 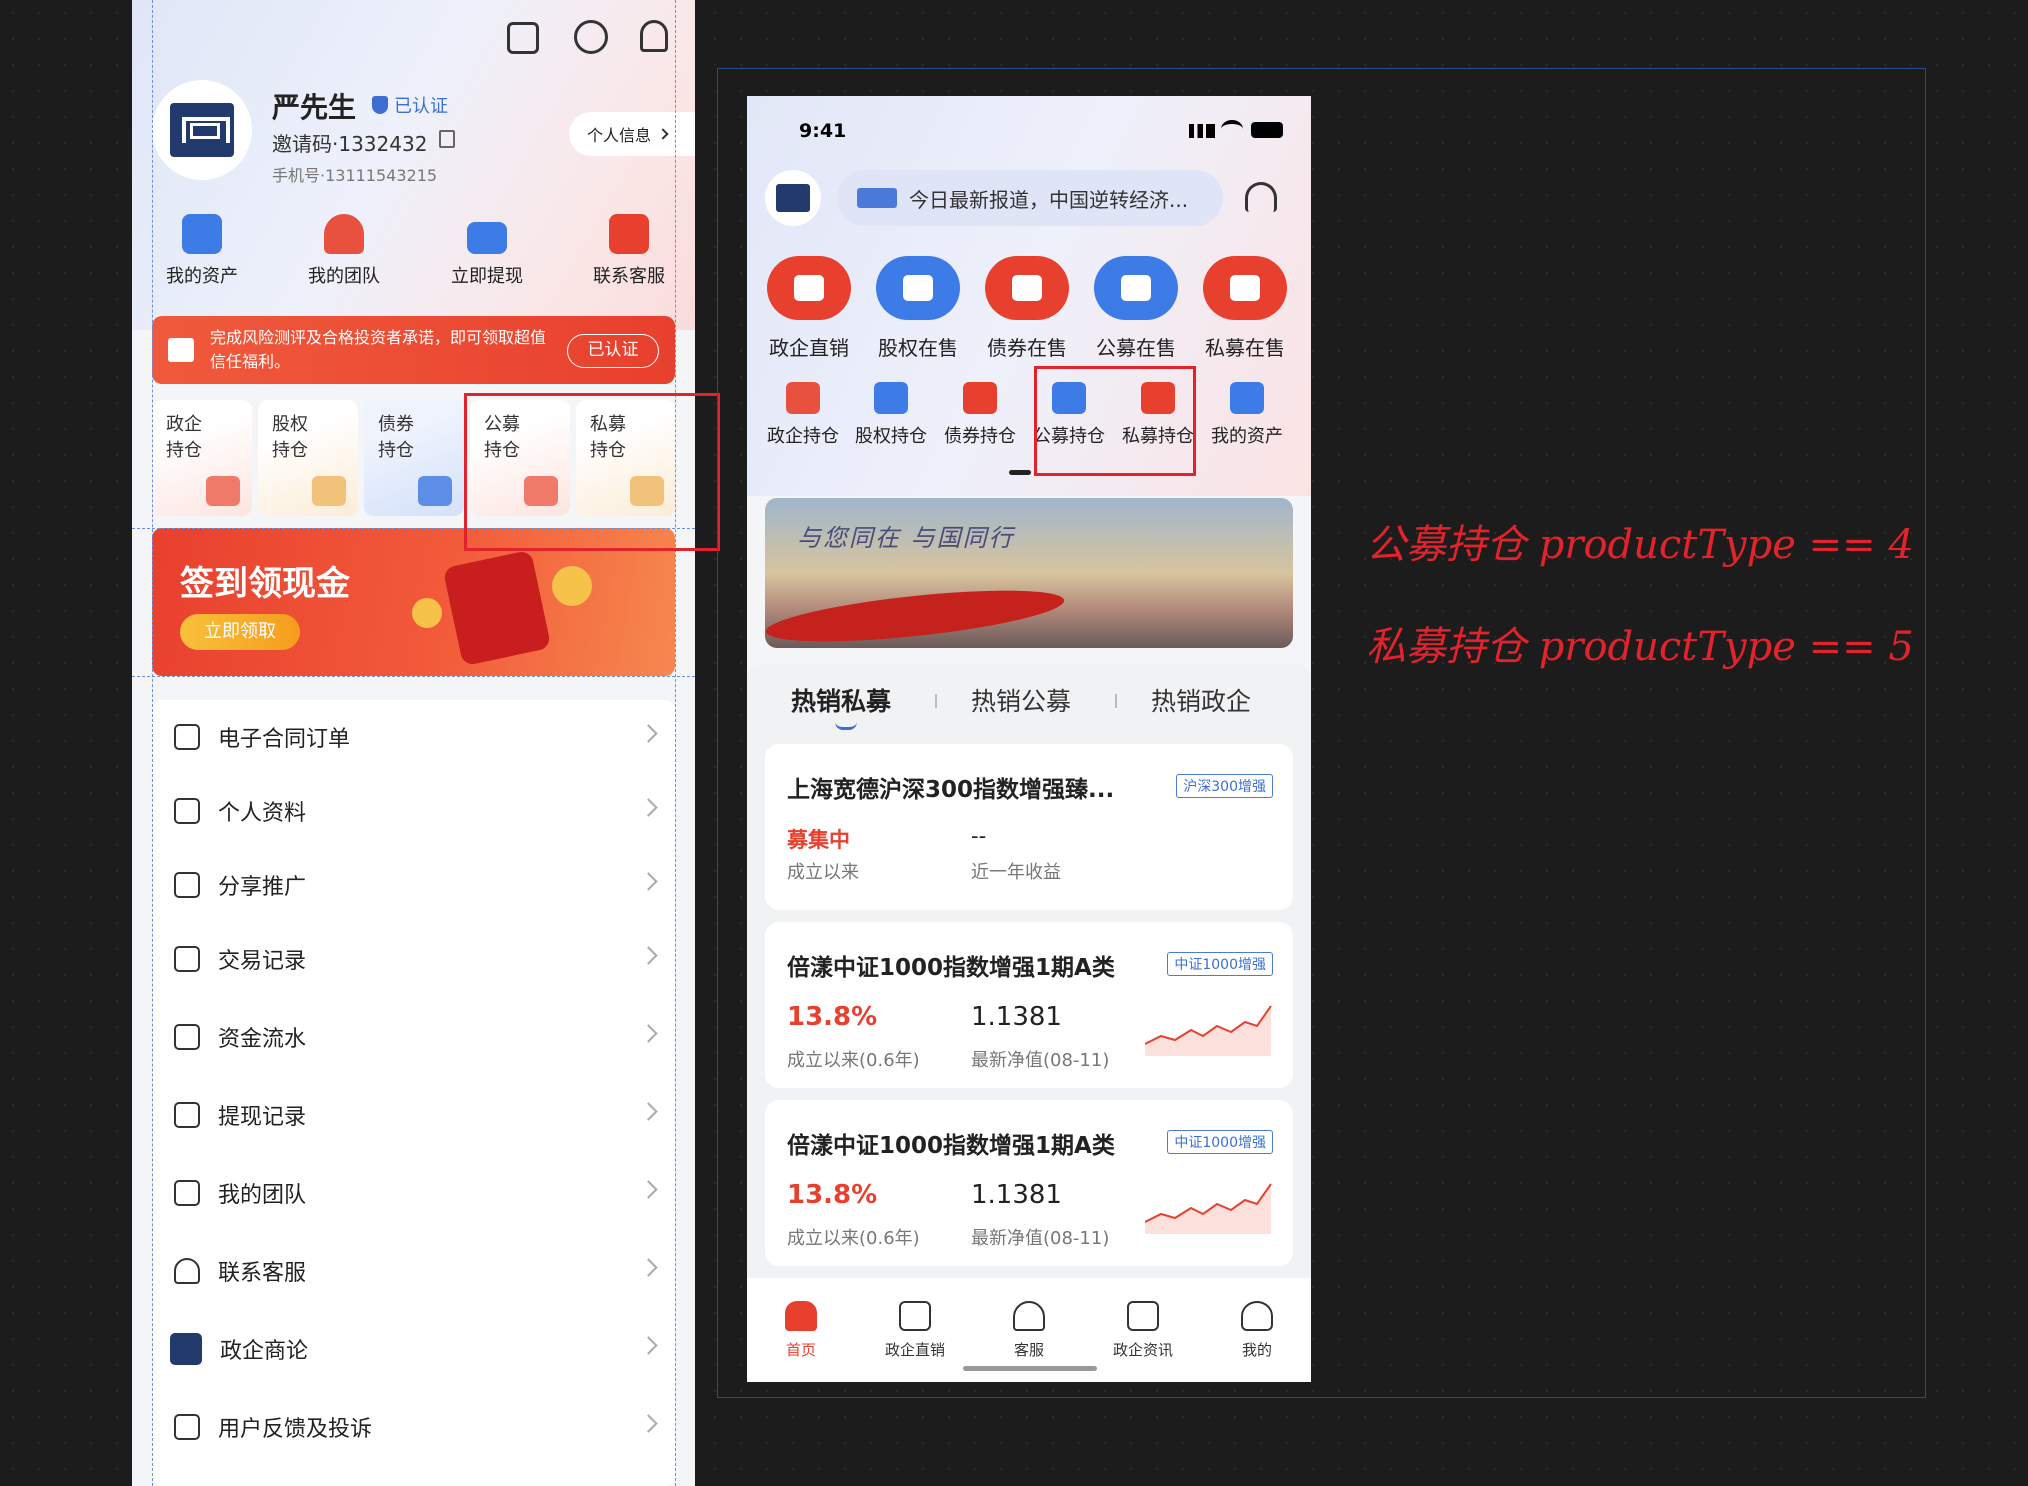 What do you see at coordinates (413, 737) in the screenshot?
I see `menu-item-contracts: 电子合同订单` at bounding box center [413, 737].